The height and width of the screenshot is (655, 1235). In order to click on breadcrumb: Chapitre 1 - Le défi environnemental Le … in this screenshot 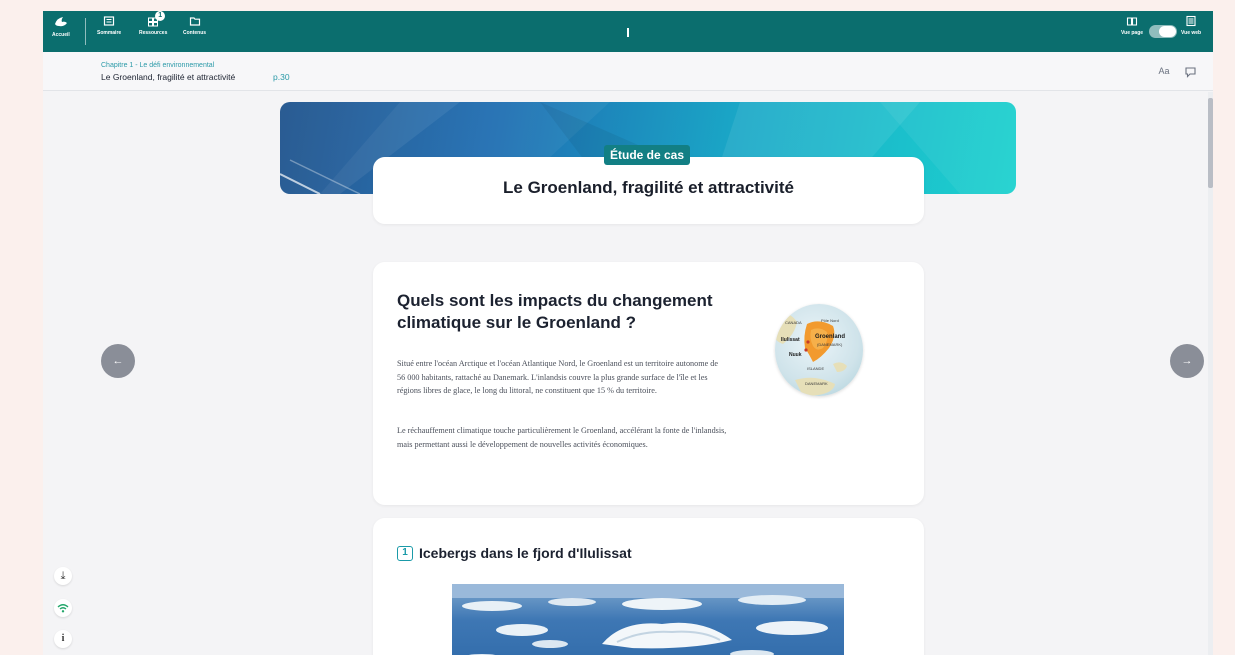, I will do `click(628, 71)`.